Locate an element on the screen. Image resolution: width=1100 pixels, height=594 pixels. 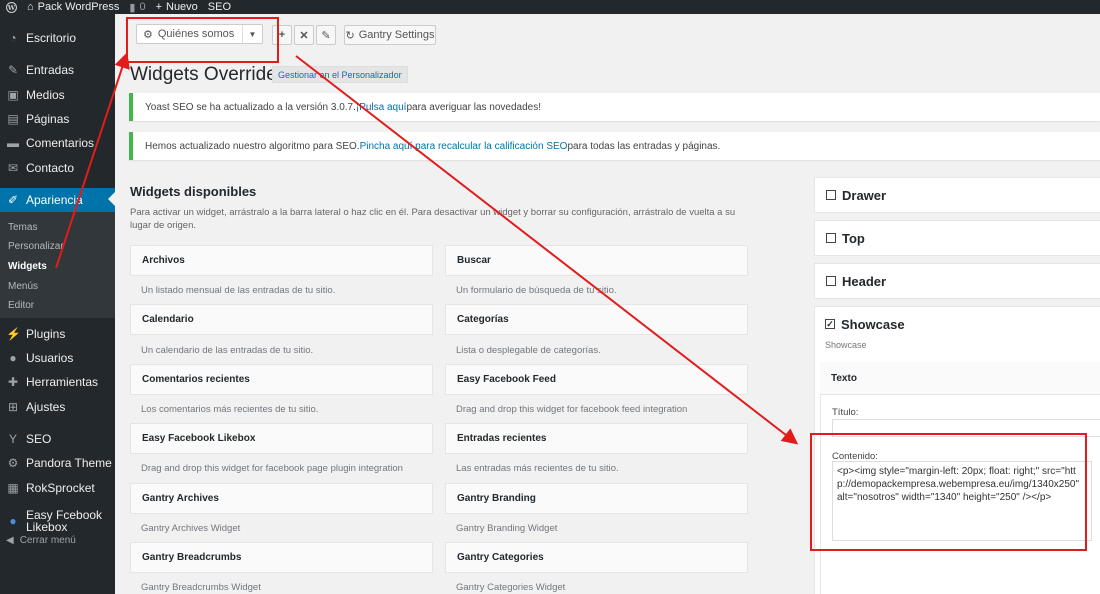
new-content-link: + Nuevo is located at coordinates (177, 7).